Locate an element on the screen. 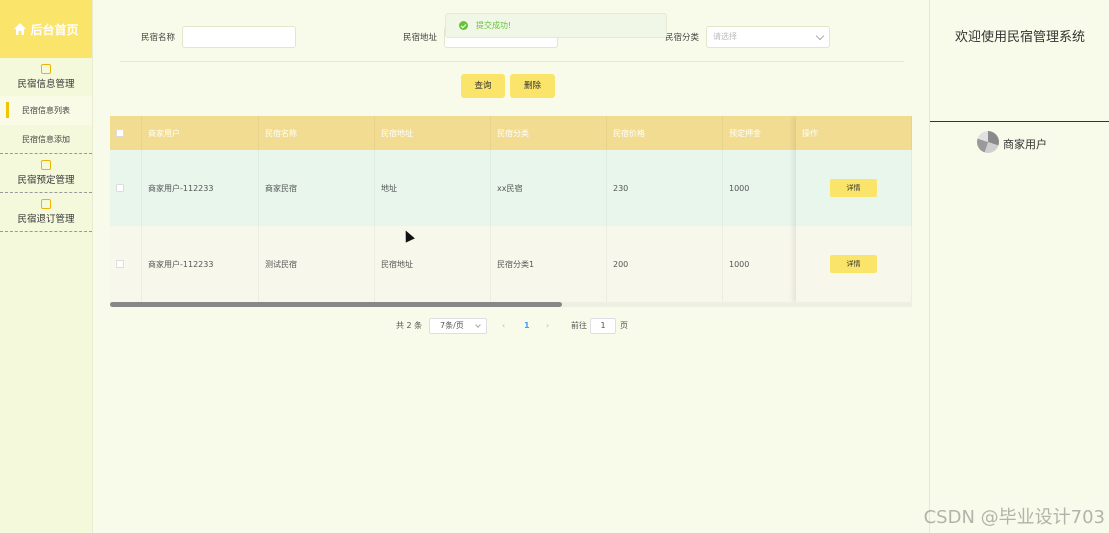  menu-group-cancel: 民宿退订管理 is located at coordinates (46, 212).